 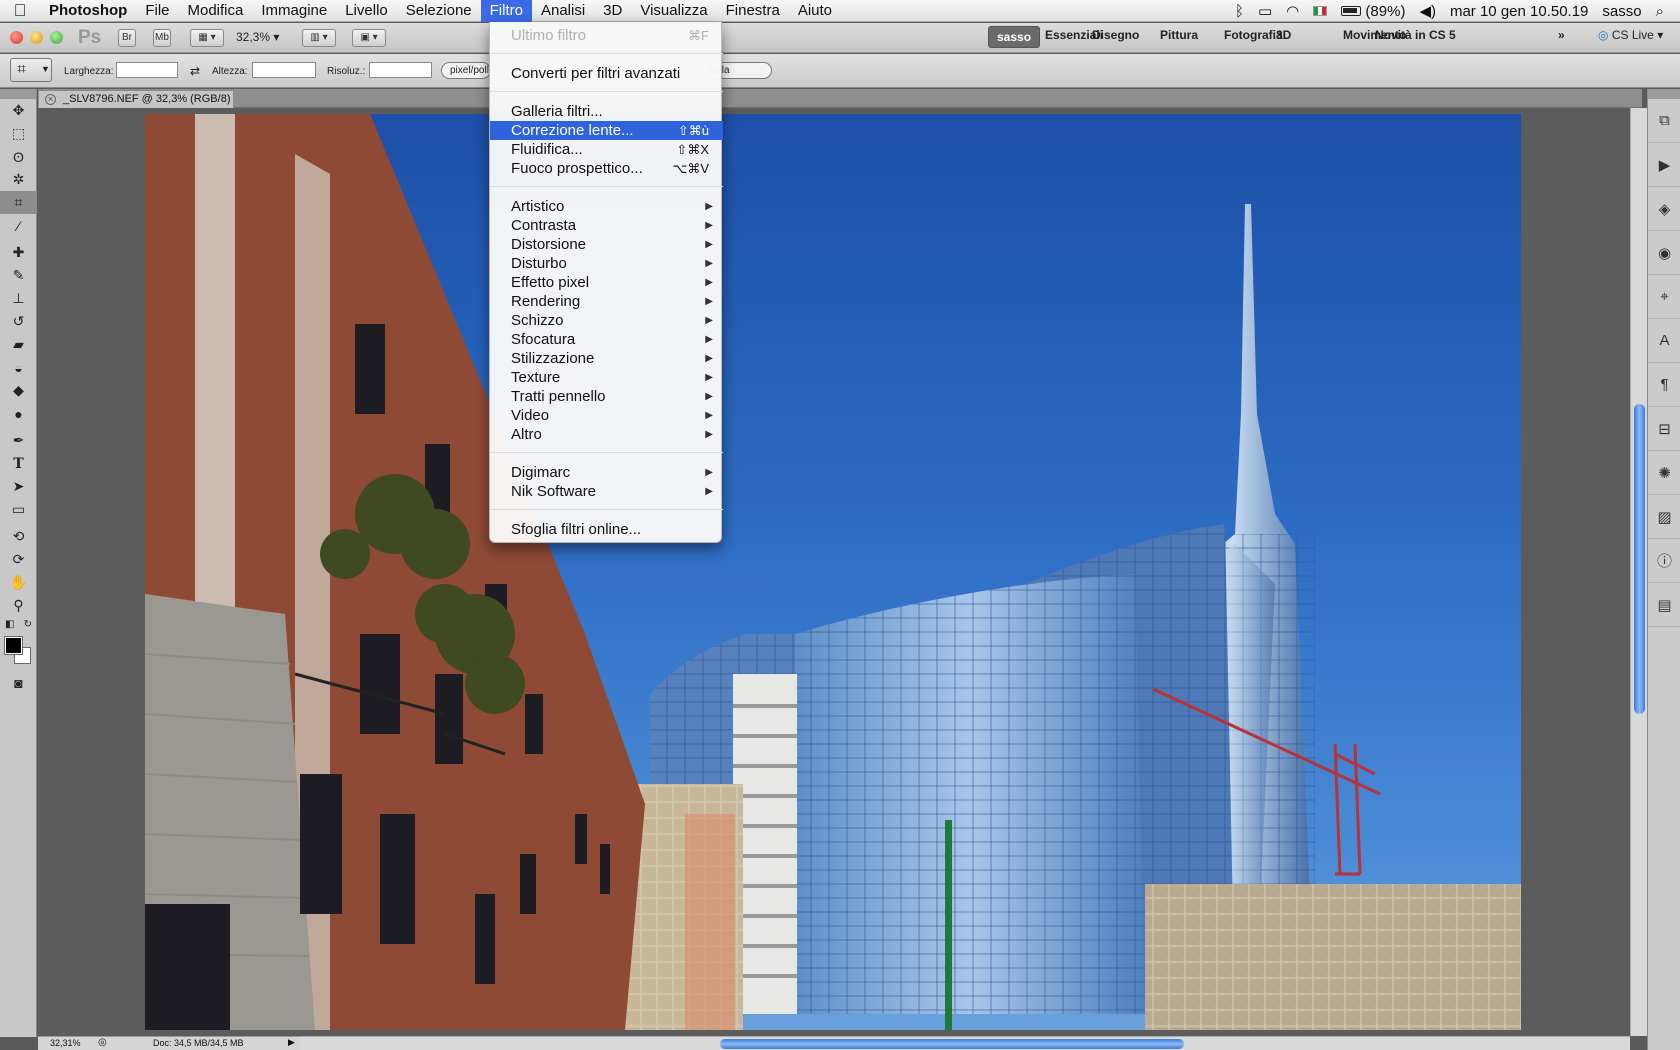 What do you see at coordinates (366, 11) in the screenshot?
I see `menu-livello: Livello` at bounding box center [366, 11].